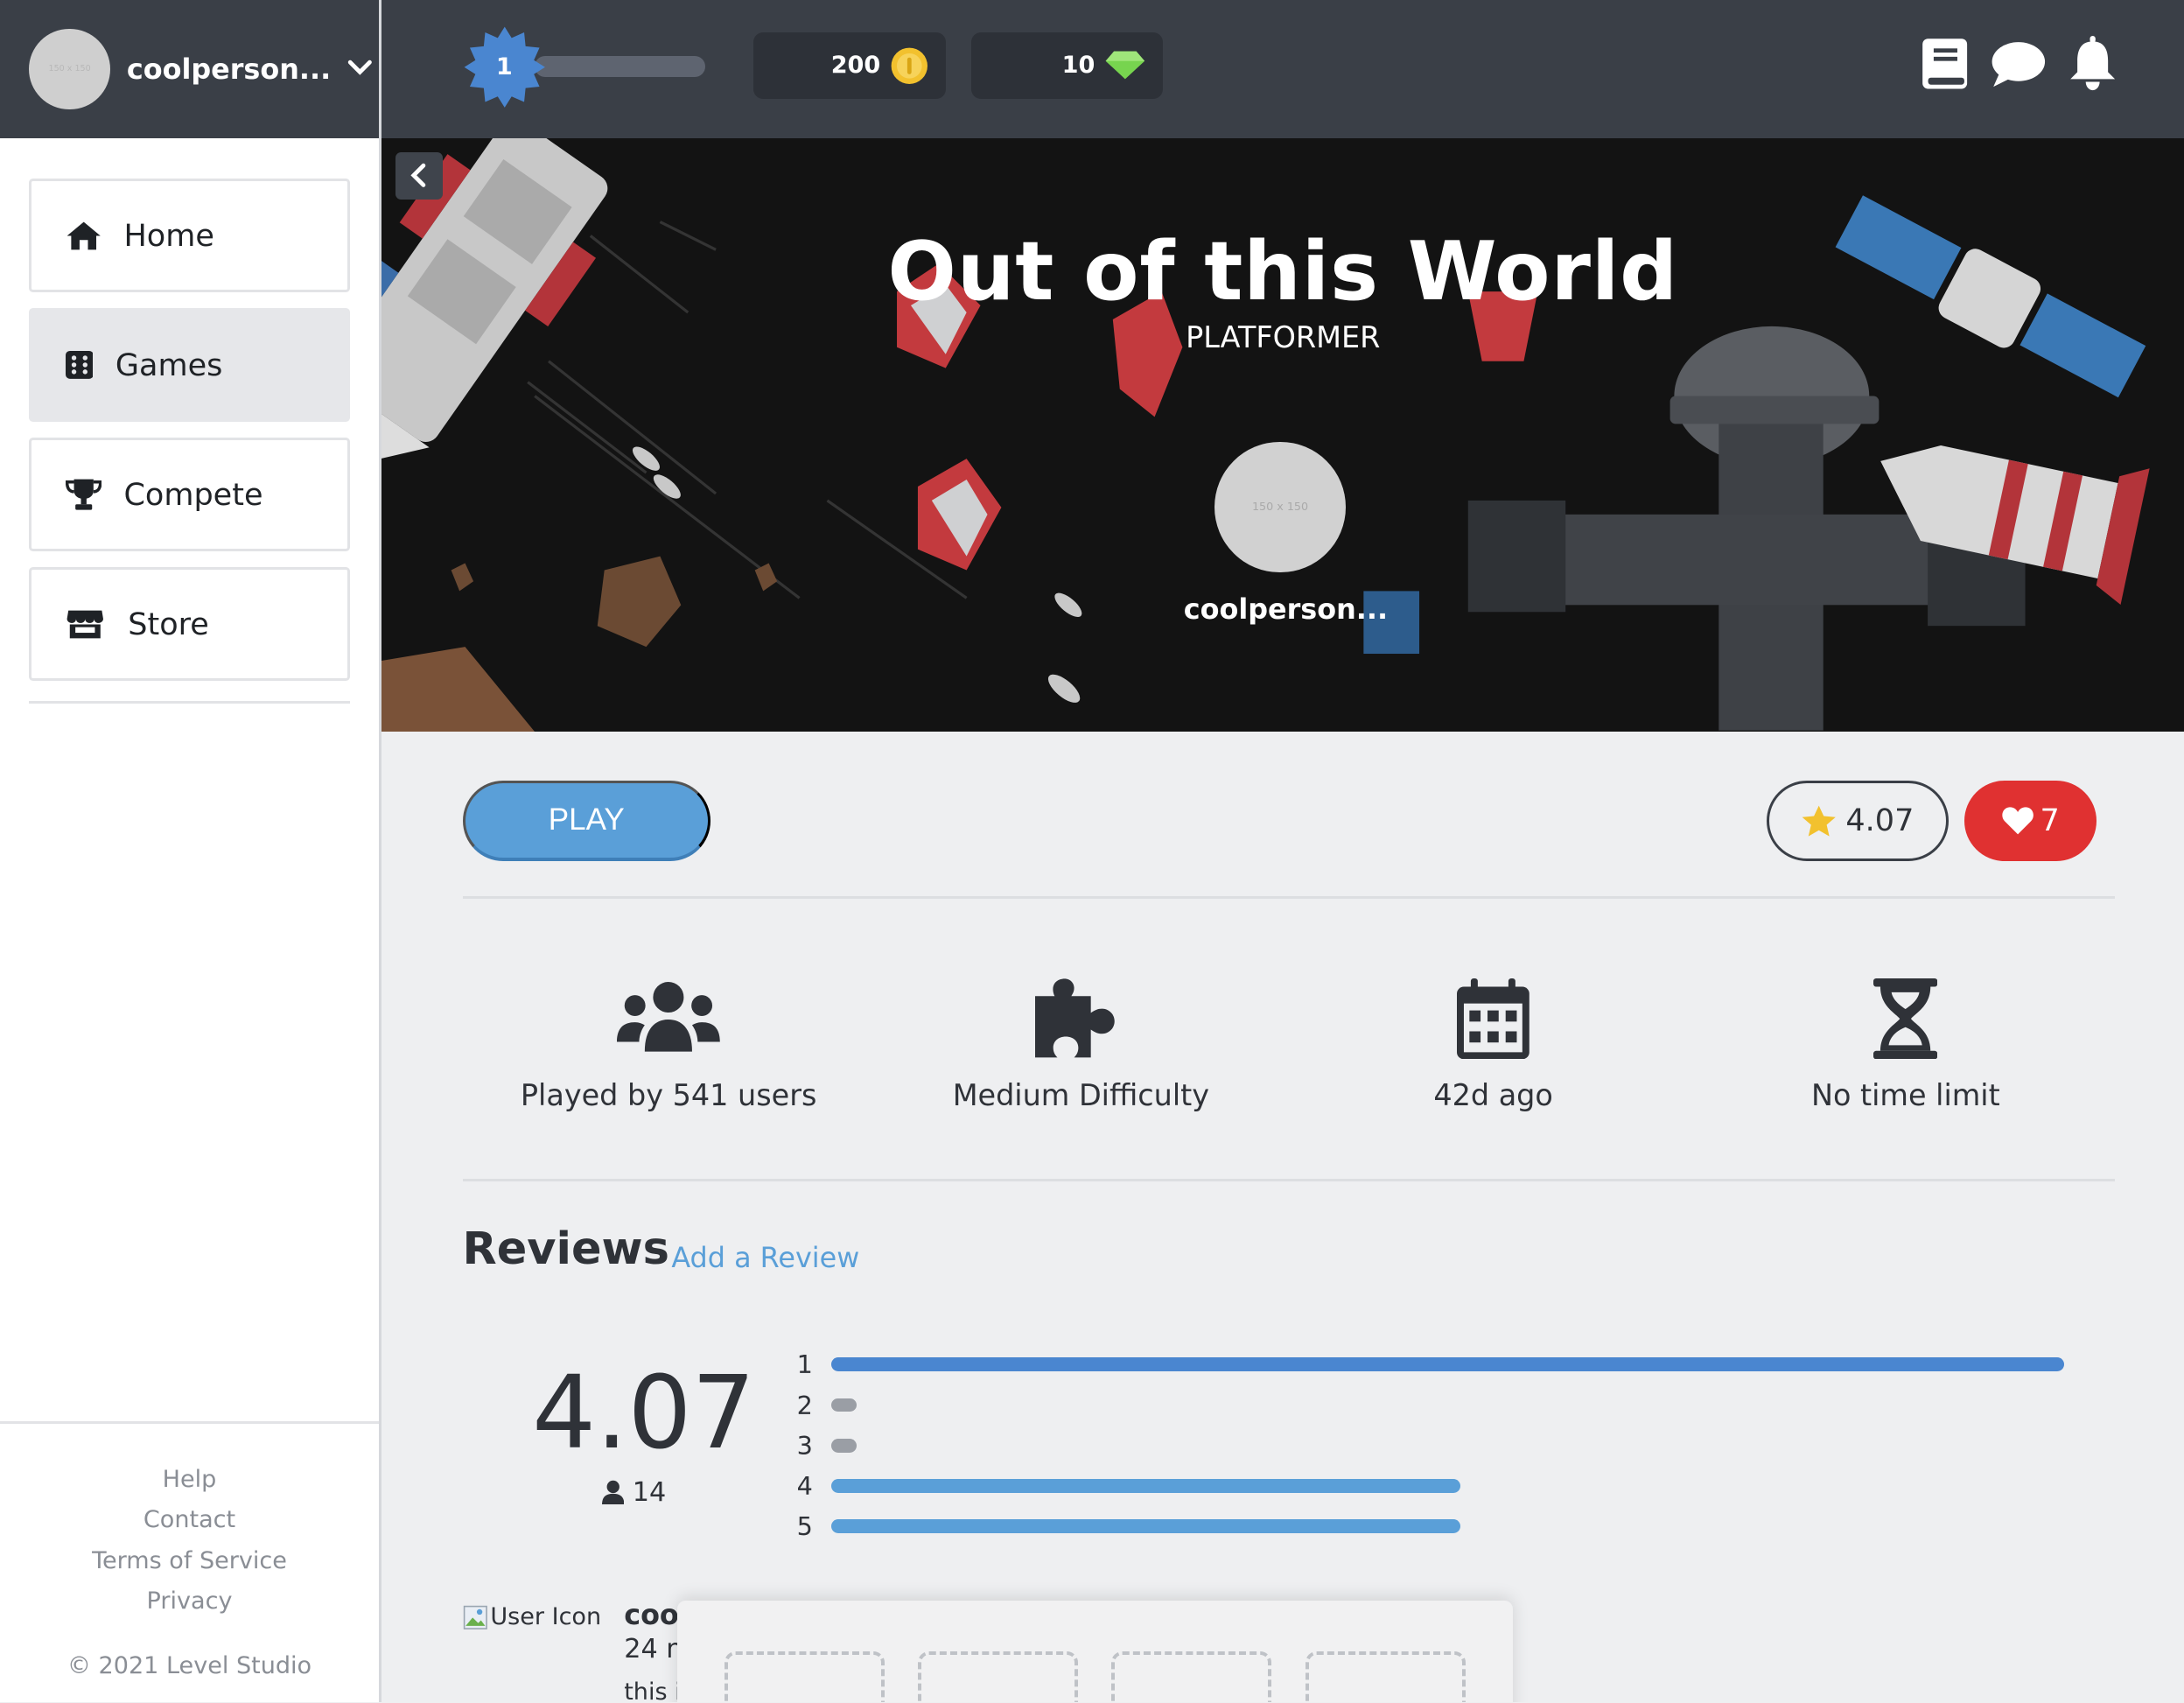 This screenshot has height=1703, width=2184. I want to click on rating-button: 4.07, so click(1858, 820).